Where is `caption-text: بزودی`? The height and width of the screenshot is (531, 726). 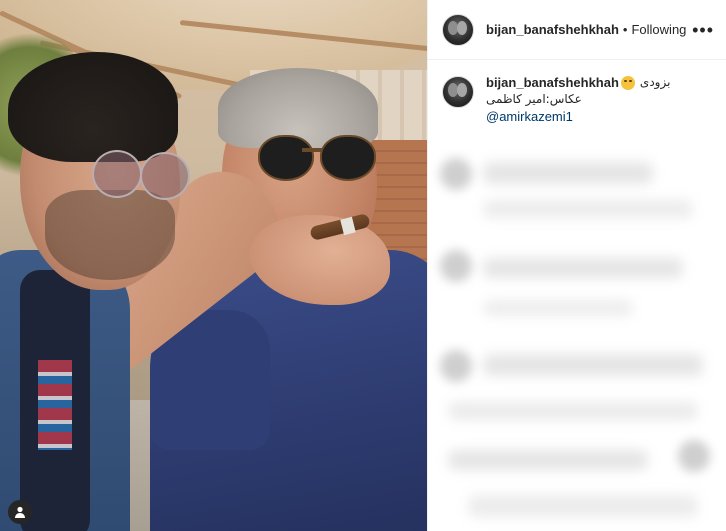 caption-text: بزودی is located at coordinates (655, 82).